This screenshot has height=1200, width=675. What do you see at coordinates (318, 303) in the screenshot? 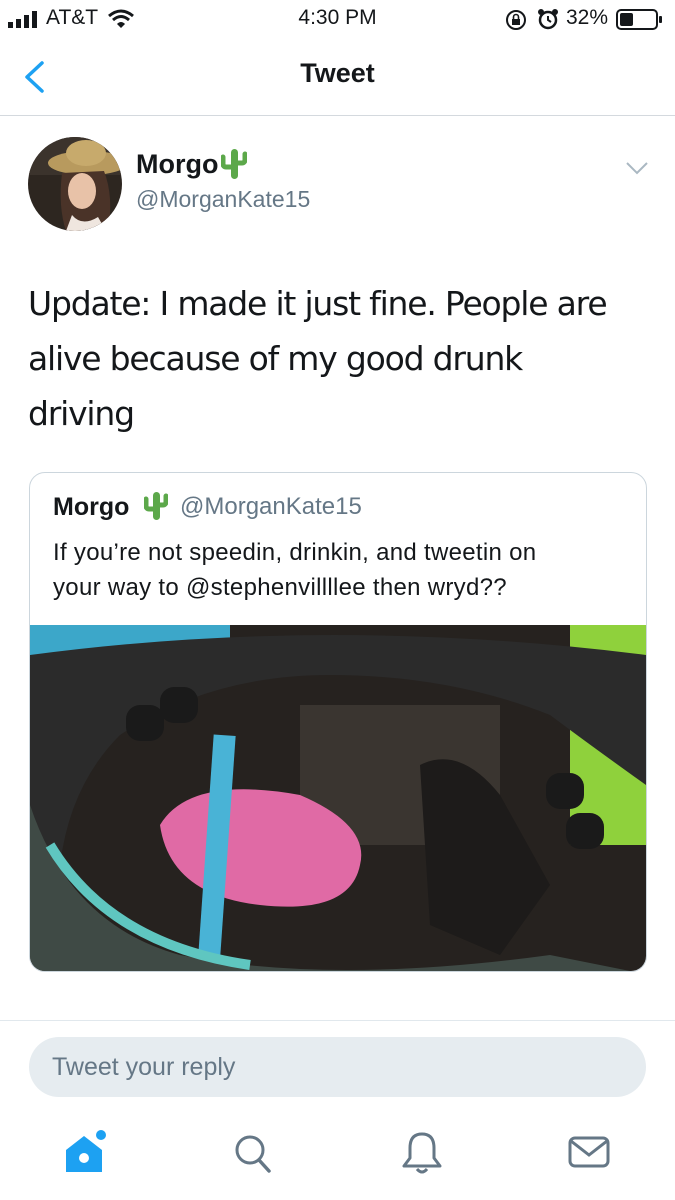
I see `tweet-text-line: Update: I made it just fine. People are` at bounding box center [318, 303].